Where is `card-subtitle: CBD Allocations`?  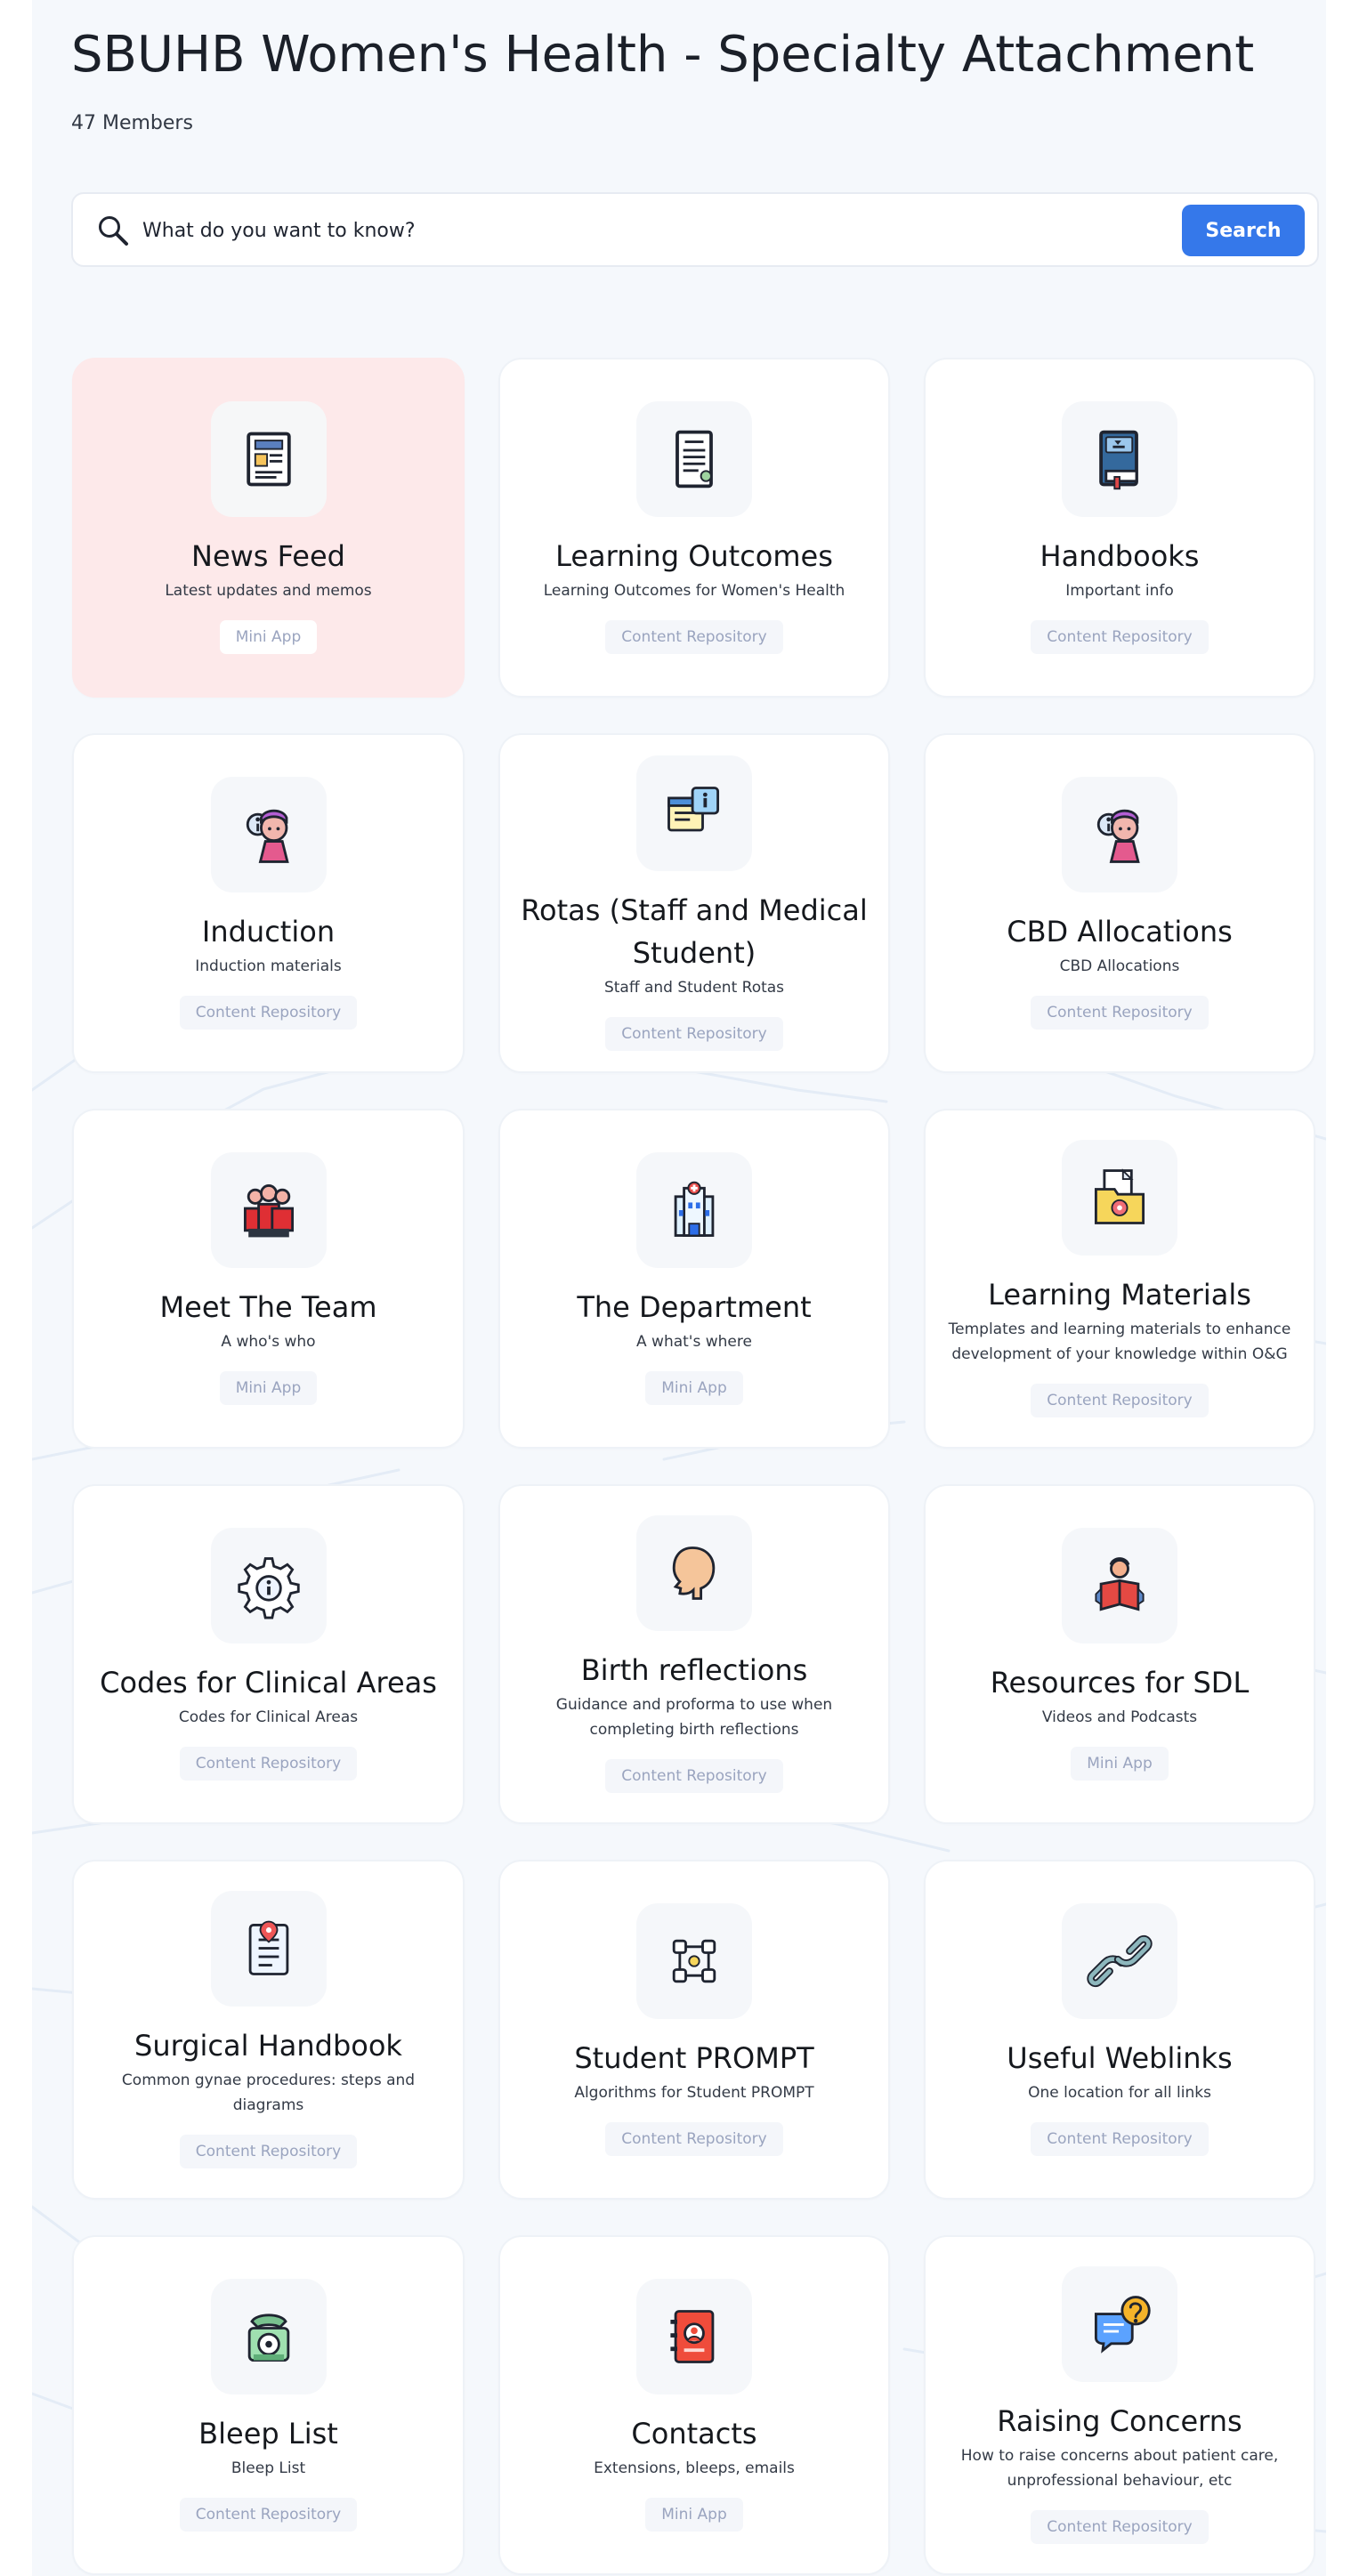 card-subtitle: CBD Allocations is located at coordinates (1119, 966).